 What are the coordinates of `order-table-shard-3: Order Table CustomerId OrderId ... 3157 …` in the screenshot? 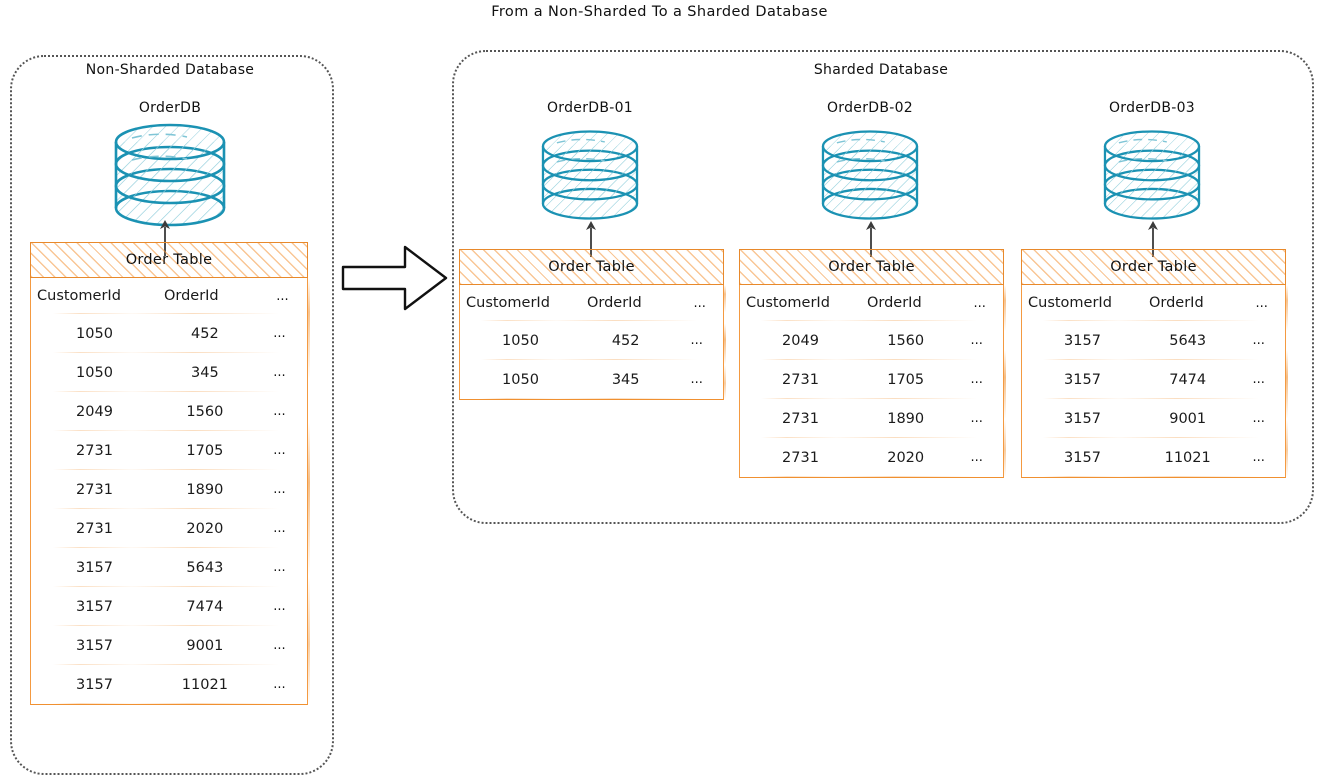 It's located at (1154, 363).